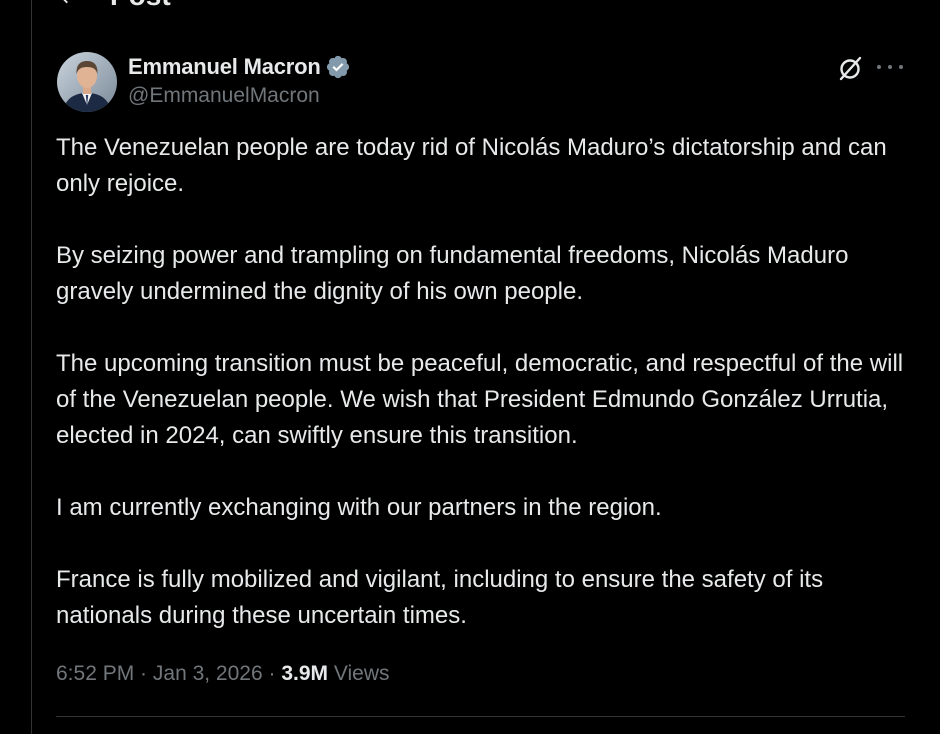 Image resolution: width=940 pixels, height=734 pixels. I want to click on post-time: 6:52 PM, so click(95, 674).